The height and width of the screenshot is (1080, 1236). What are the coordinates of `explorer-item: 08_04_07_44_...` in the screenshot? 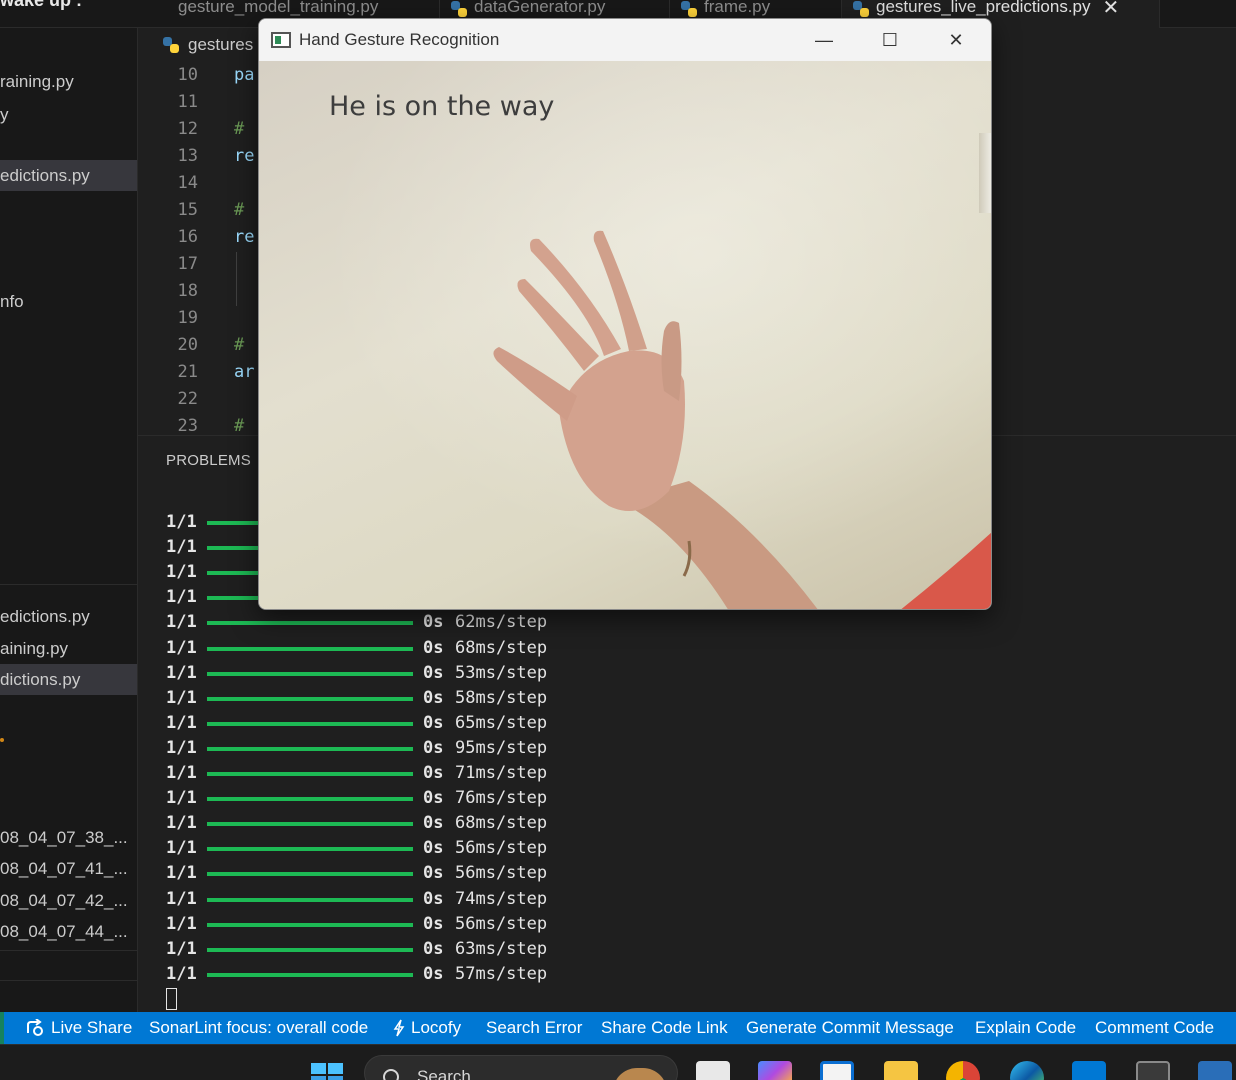 It's located at (68, 931).